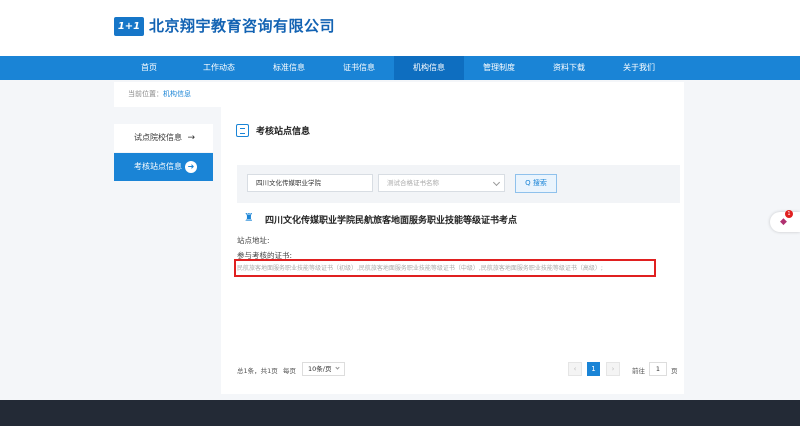 The width and height of the screenshot is (800, 426). What do you see at coordinates (429, 68) in the screenshot?
I see `nav-item-institutions: 机构信息` at bounding box center [429, 68].